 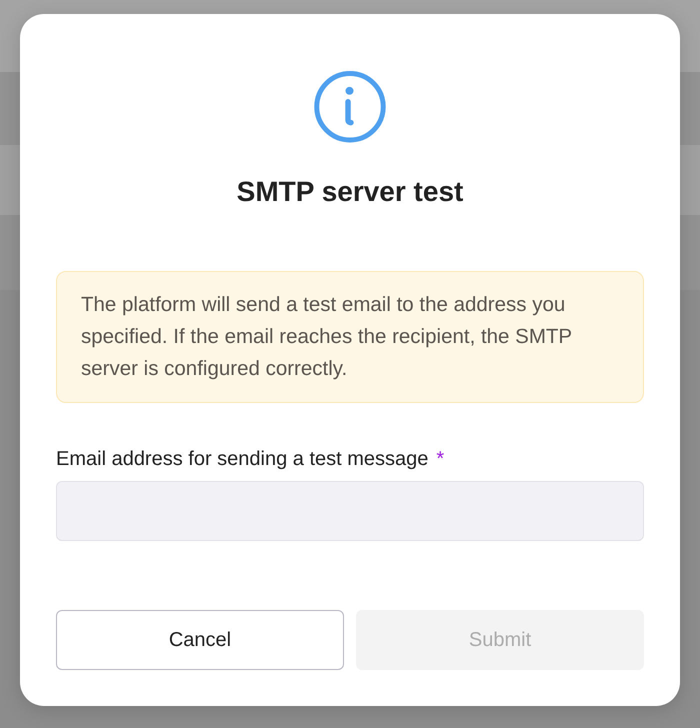 I want to click on required-mark: *, so click(x=440, y=459).